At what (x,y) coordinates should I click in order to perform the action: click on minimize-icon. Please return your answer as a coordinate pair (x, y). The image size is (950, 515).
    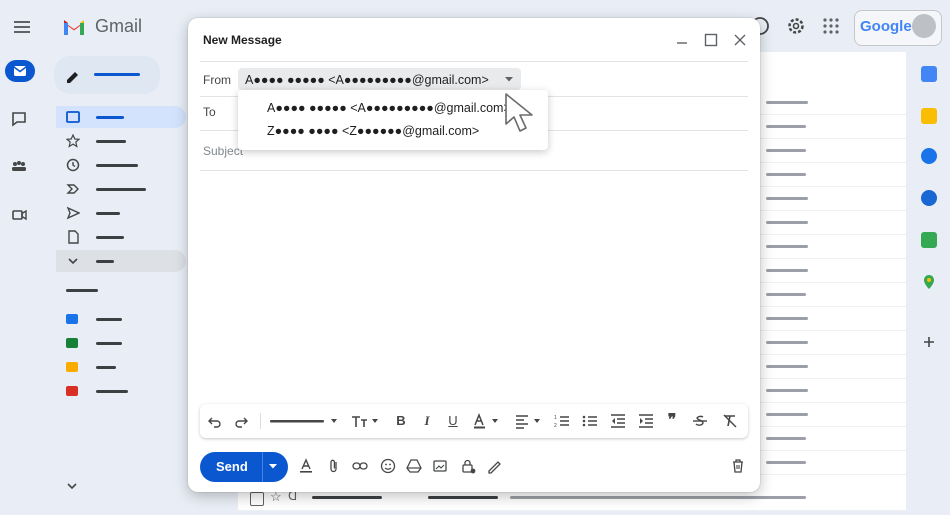
    Looking at the image, I should click on (682, 41).